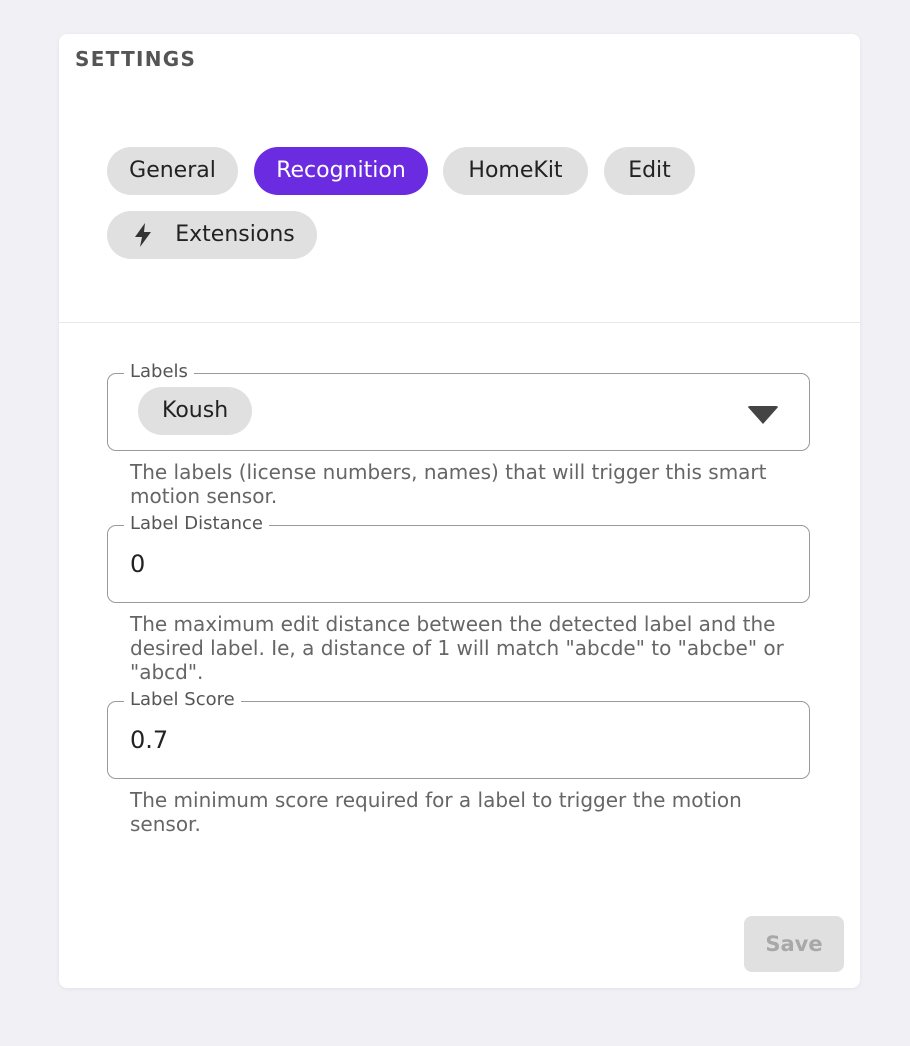 This screenshot has width=910, height=1046. I want to click on label-score-field: Label Score 0.7, so click(458, 734).